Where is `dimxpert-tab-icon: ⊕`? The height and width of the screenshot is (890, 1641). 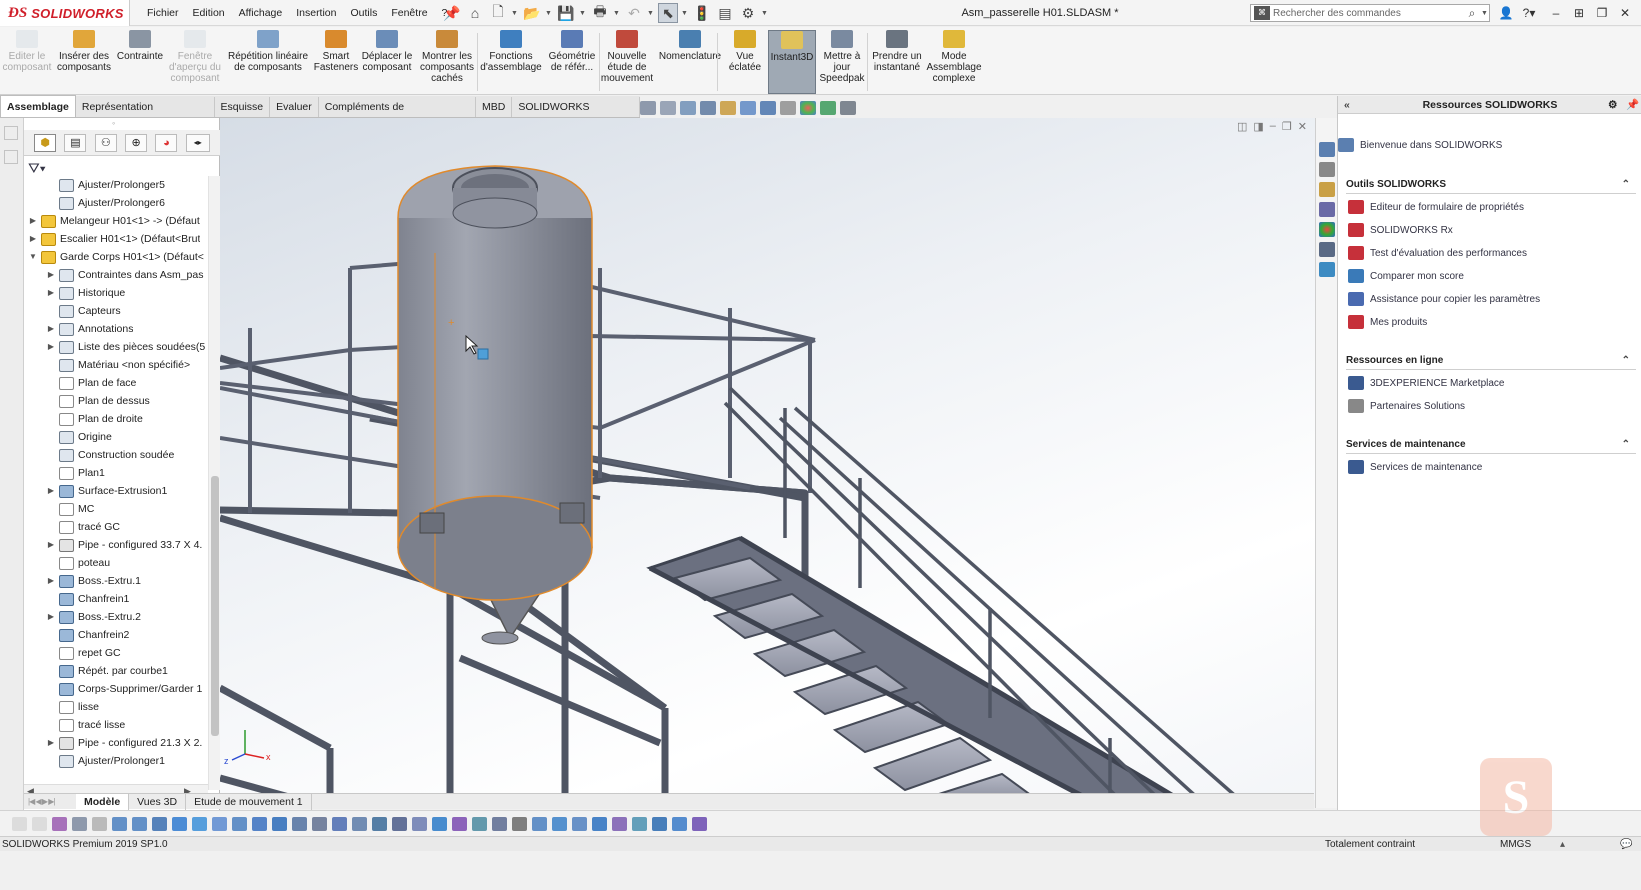
dimxpert-tab-icon: ⊕ is located at coordinates (136, 142).